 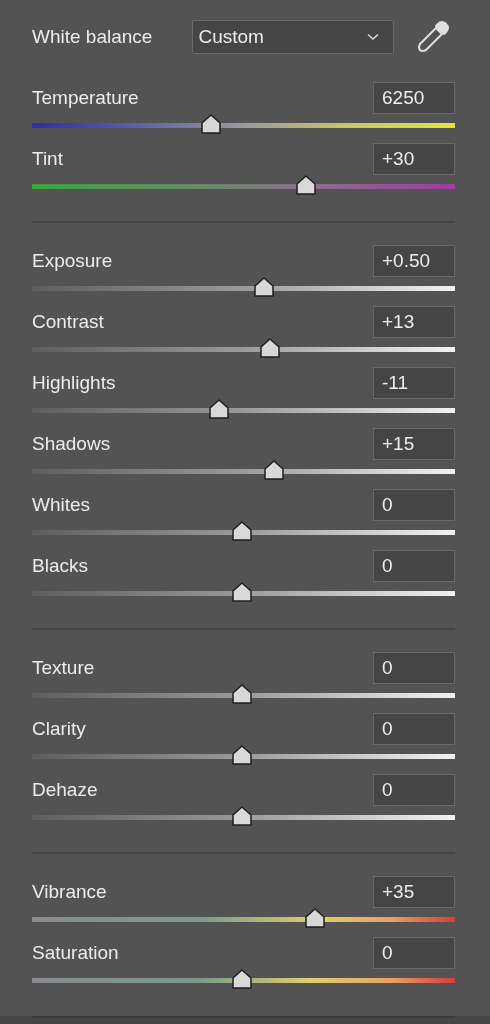 What do you see at coordinates (433, 37) in the screenshot?
I see `eyedropper-icon` at bounding box center [433, 37].